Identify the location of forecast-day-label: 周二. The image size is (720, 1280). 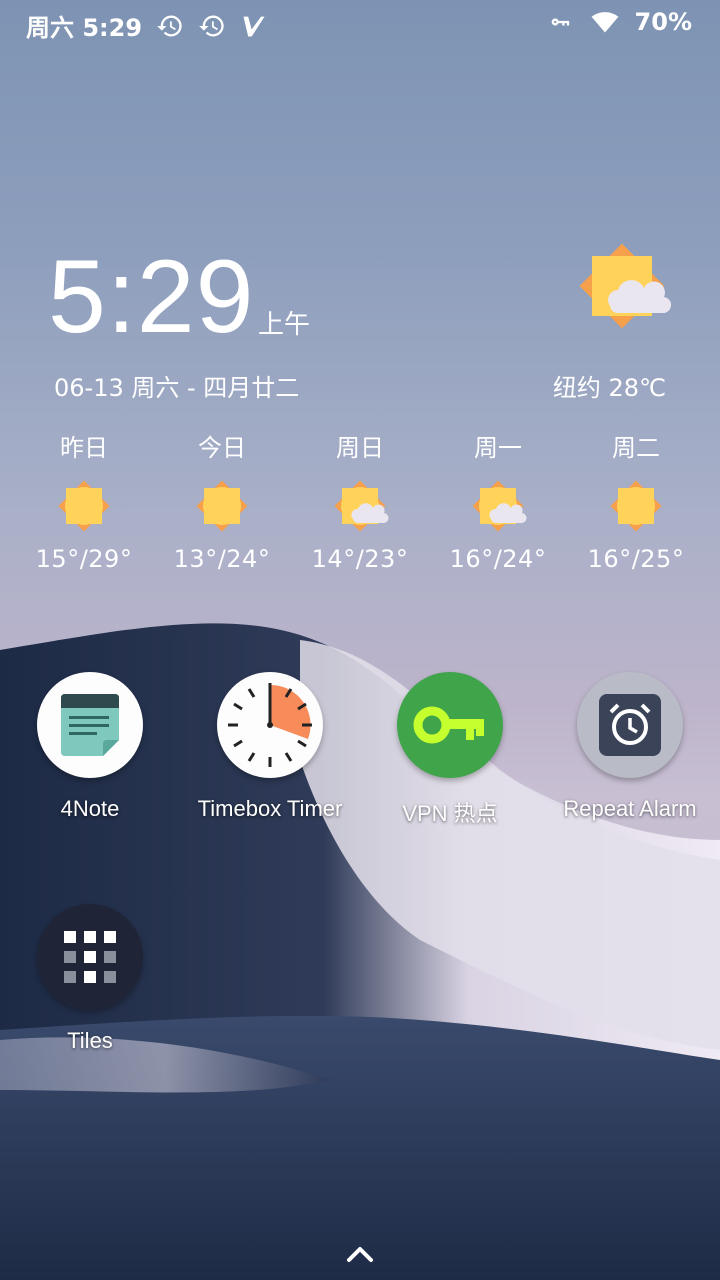
(636, 448).